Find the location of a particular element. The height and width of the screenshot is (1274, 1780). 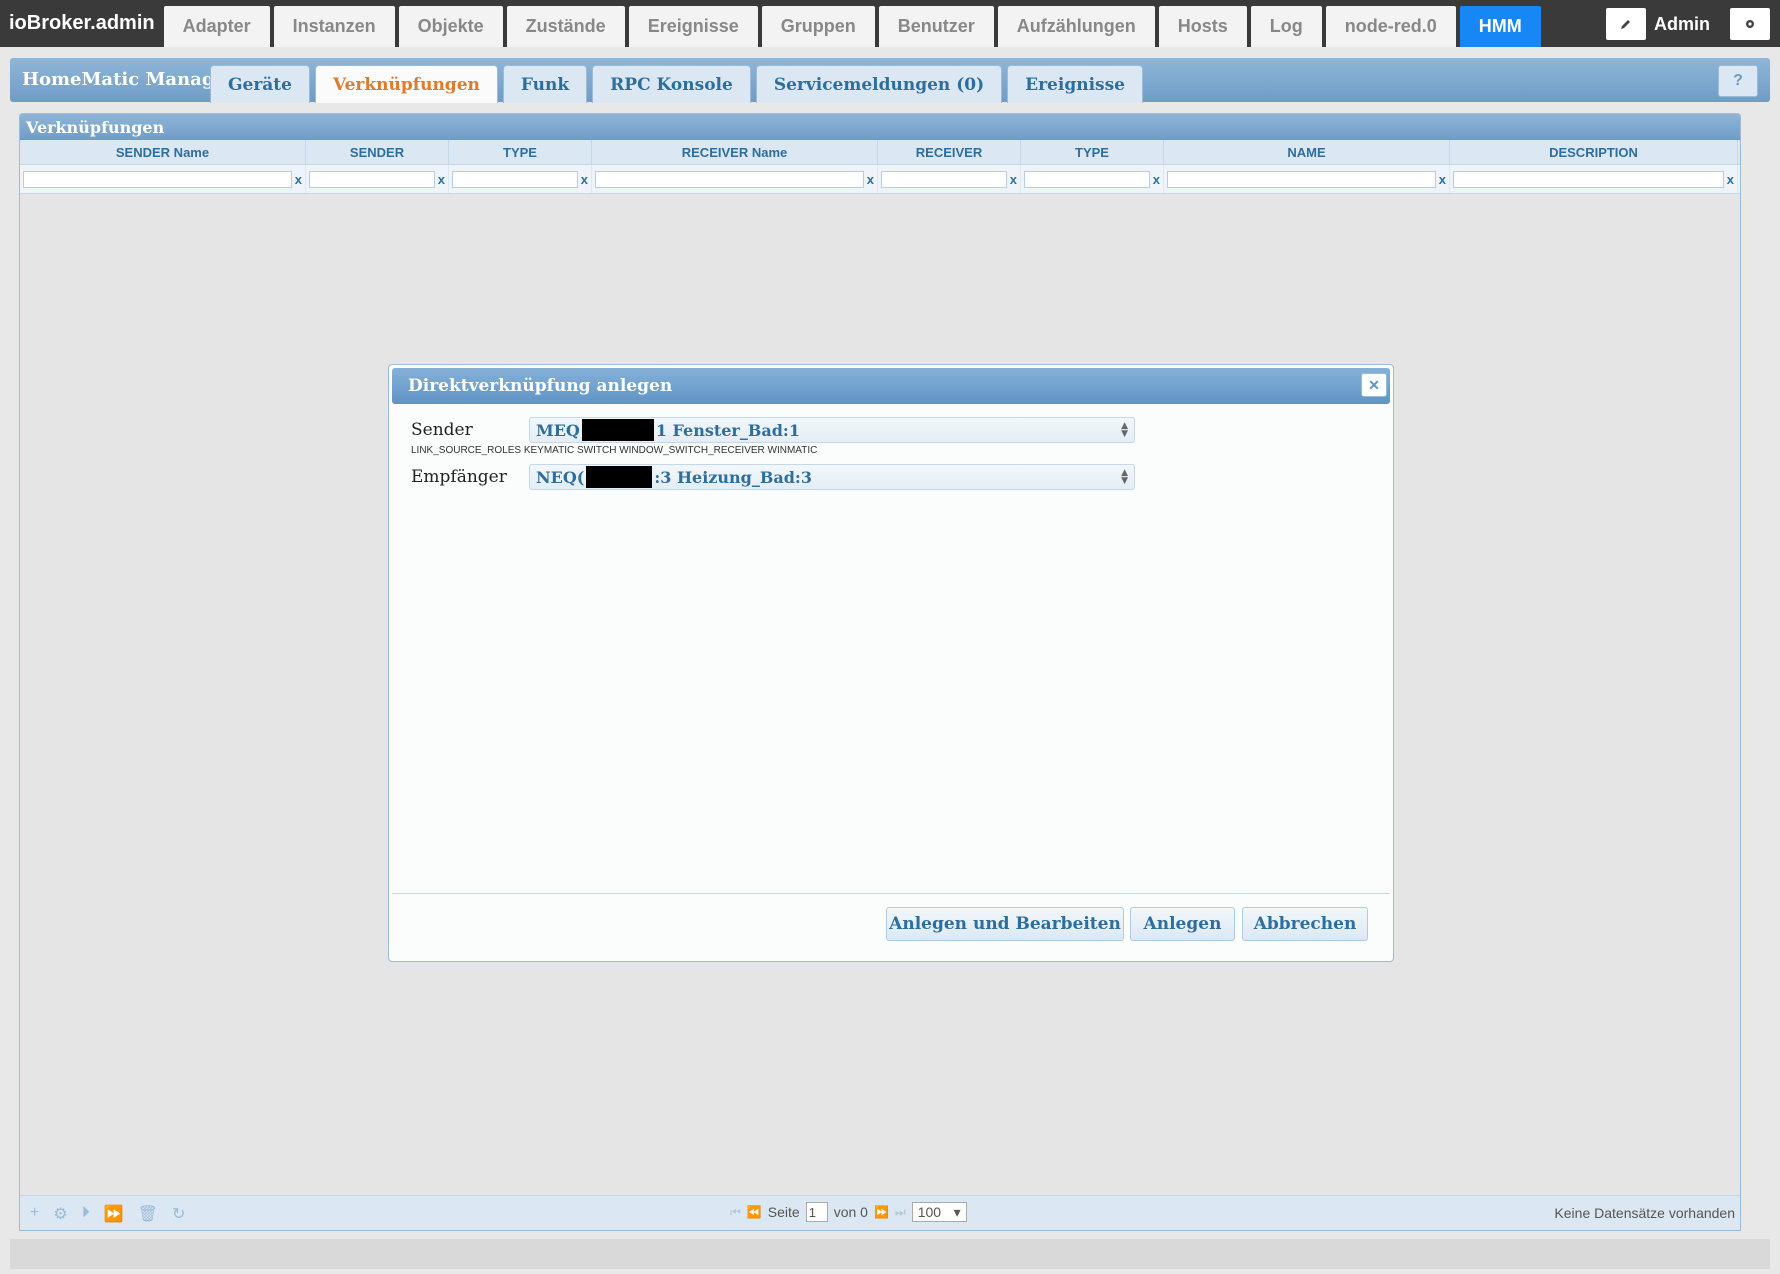

pager-actions: + ⚙ ⏵ ⏩ 🗑 ↻ is located at coordinates (107, 1214).